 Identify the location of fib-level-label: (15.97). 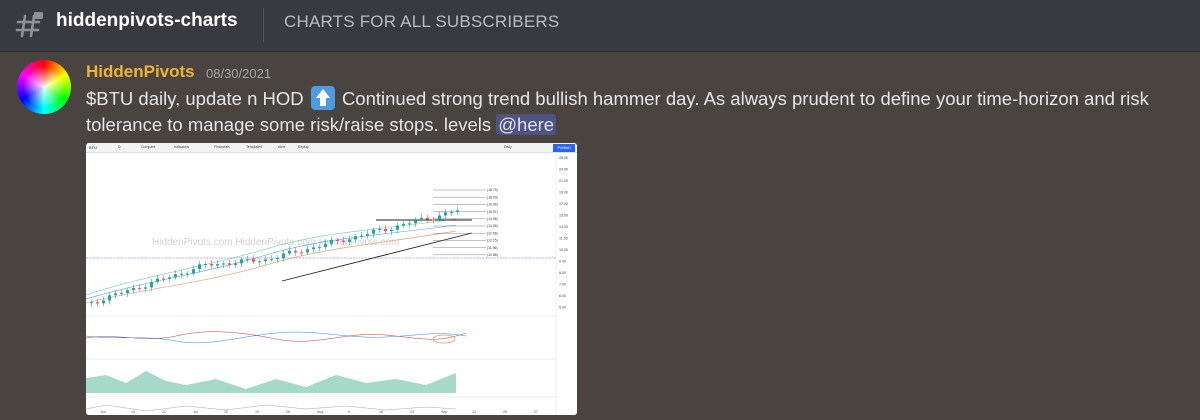
(492, 212).